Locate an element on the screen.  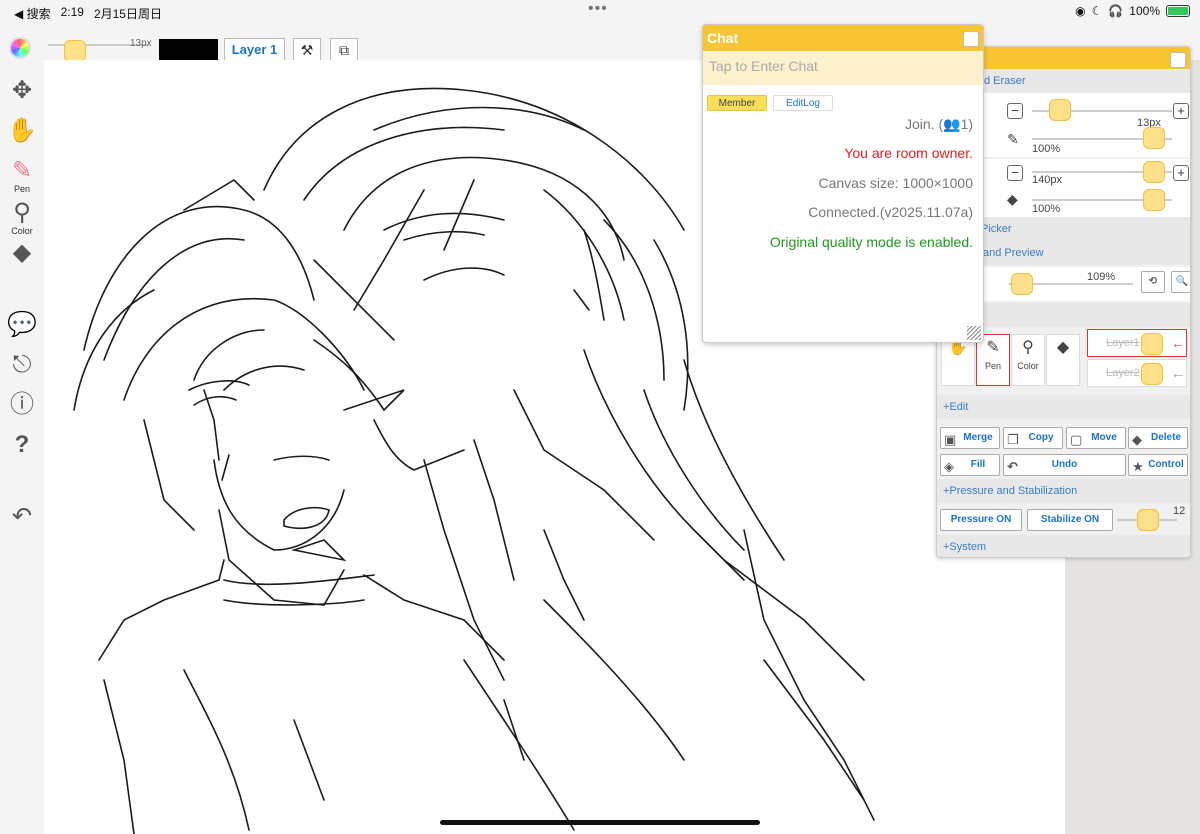
info-button: ⓘ is located at coordinates (22, 405).